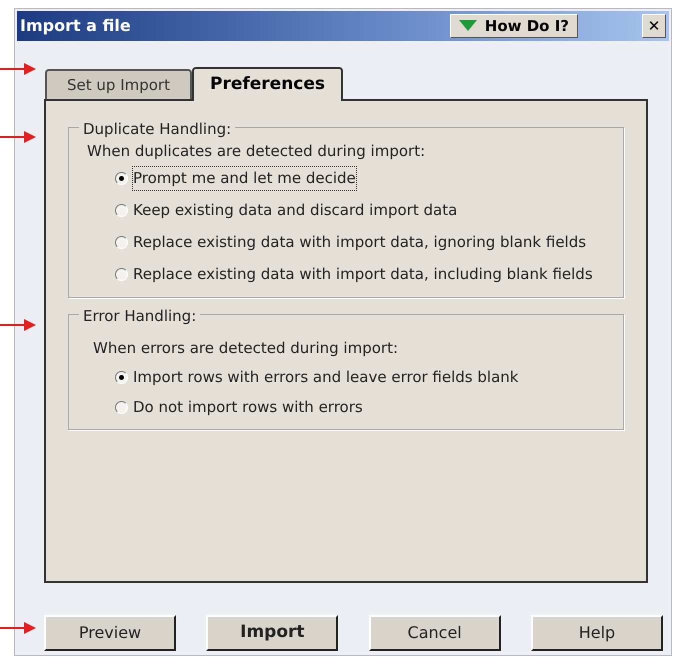 This screenshot has width=675, height=660. I want to click on dialog-button: Help, so click(596, 633).